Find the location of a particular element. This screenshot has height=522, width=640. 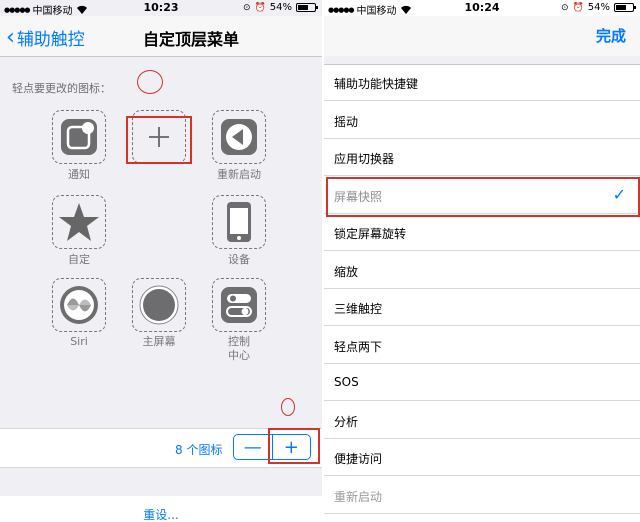

list-item: 三维触控 is located at coordinates (482, 307).